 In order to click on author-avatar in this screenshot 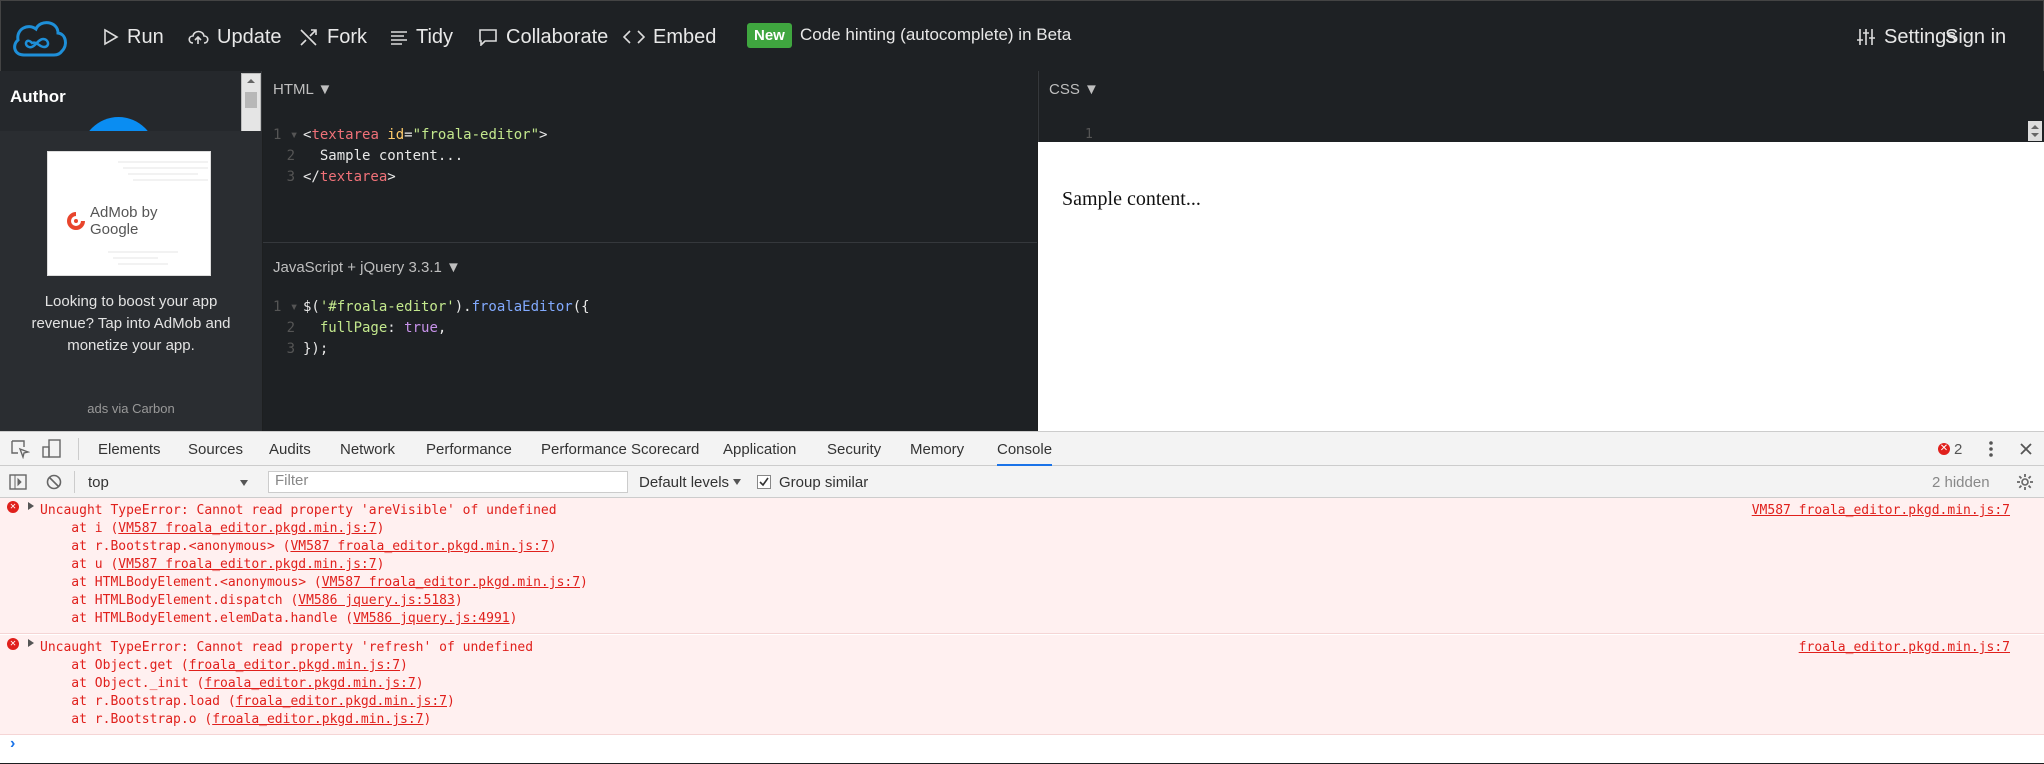, I will do `click(118, 124)`.